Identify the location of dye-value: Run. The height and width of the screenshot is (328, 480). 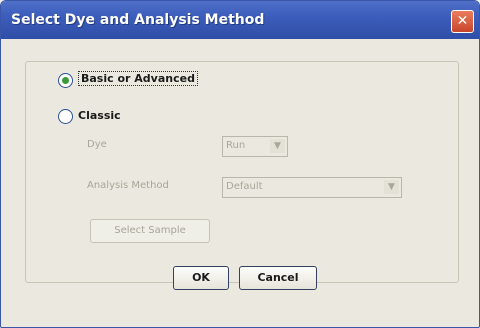
(236, 145).